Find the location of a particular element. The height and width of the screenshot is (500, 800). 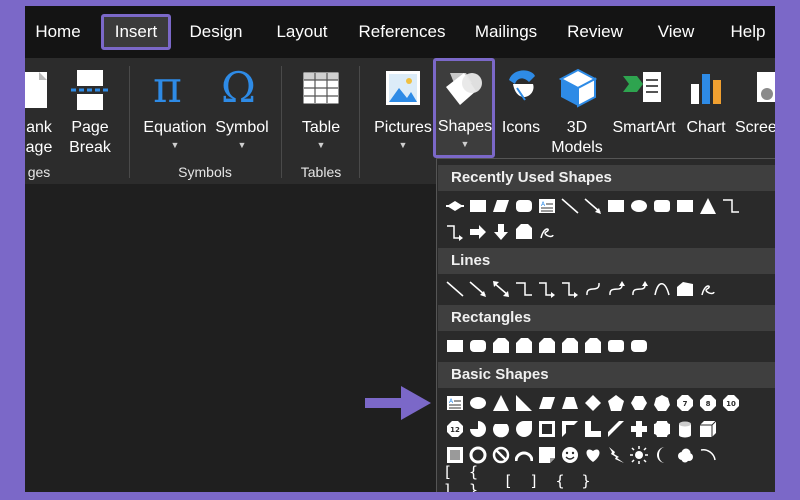

shape-octnum-icon: 7 is located at coordinates (684, 403).